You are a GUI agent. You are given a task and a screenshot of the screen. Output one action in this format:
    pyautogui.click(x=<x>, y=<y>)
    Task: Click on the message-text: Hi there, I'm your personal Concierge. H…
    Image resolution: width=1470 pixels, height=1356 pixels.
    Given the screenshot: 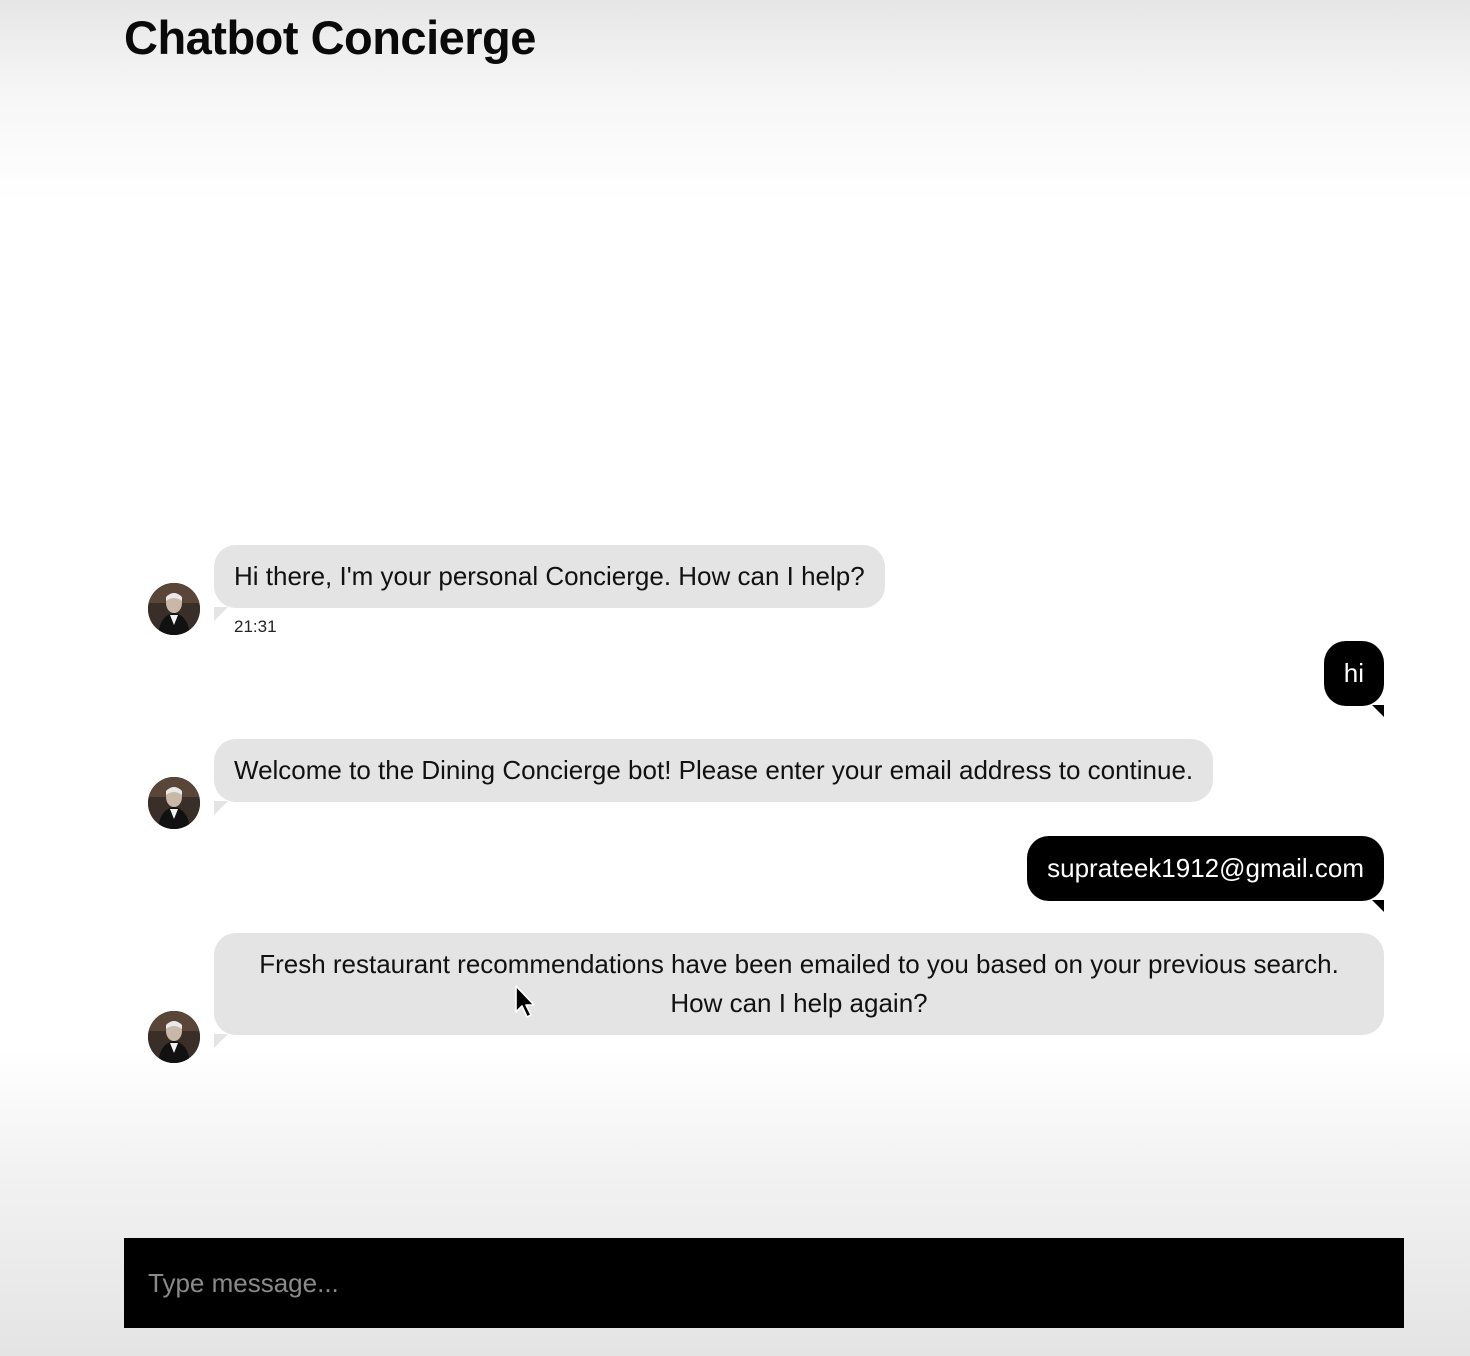 What is the action you would take?
    pyautogui.click(x=549, y=576)
    